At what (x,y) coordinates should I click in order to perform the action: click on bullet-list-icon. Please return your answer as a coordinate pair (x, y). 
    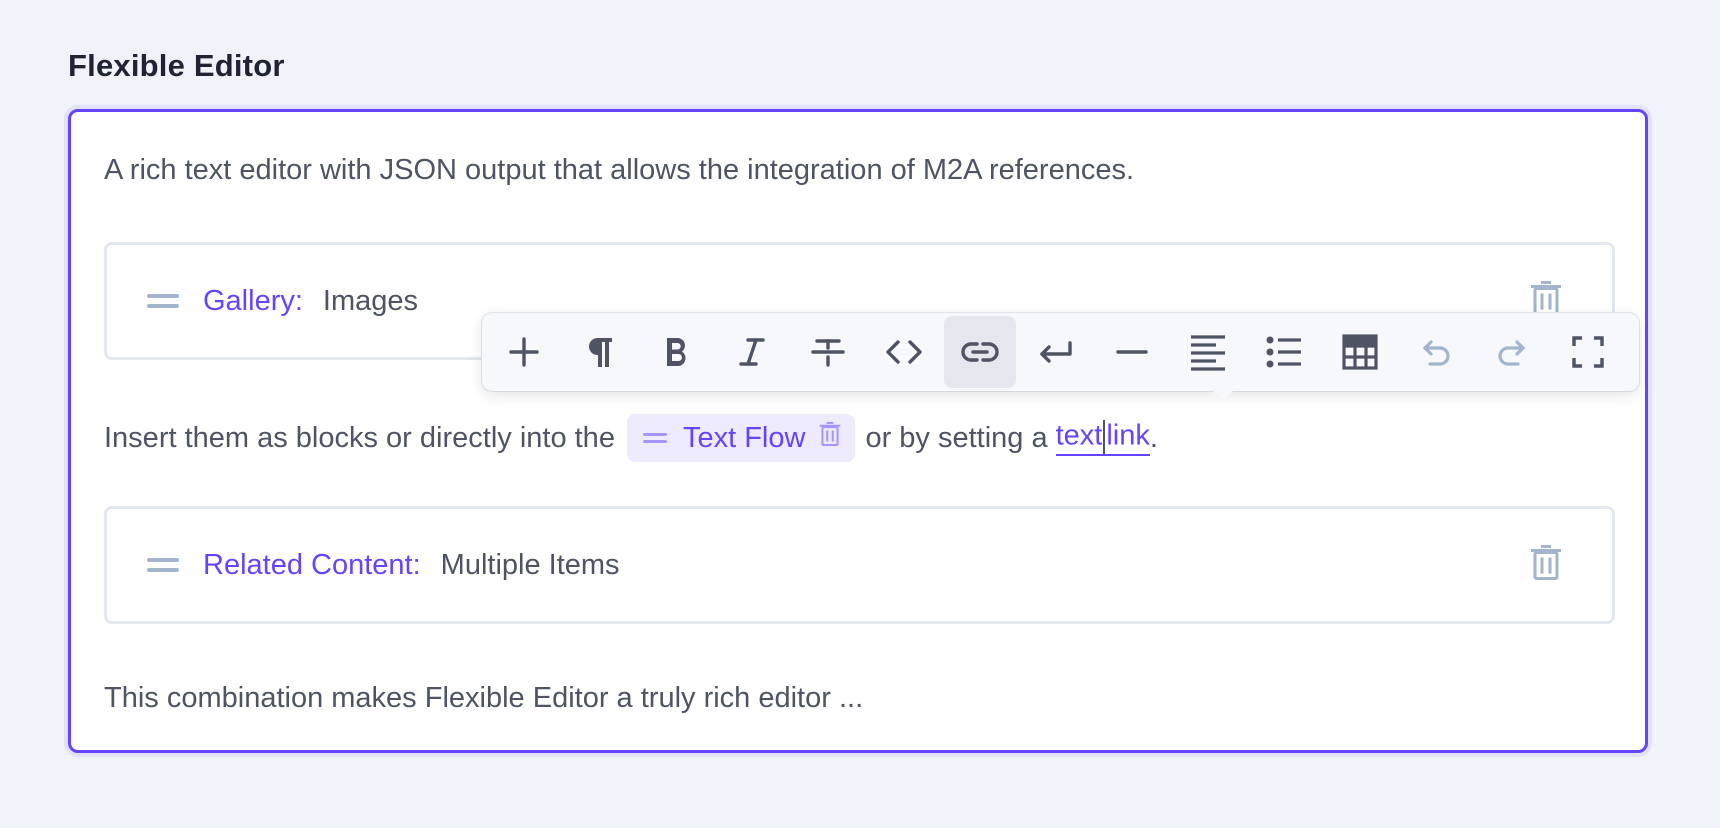
    Looking at the image, I should click on (1283, 352).